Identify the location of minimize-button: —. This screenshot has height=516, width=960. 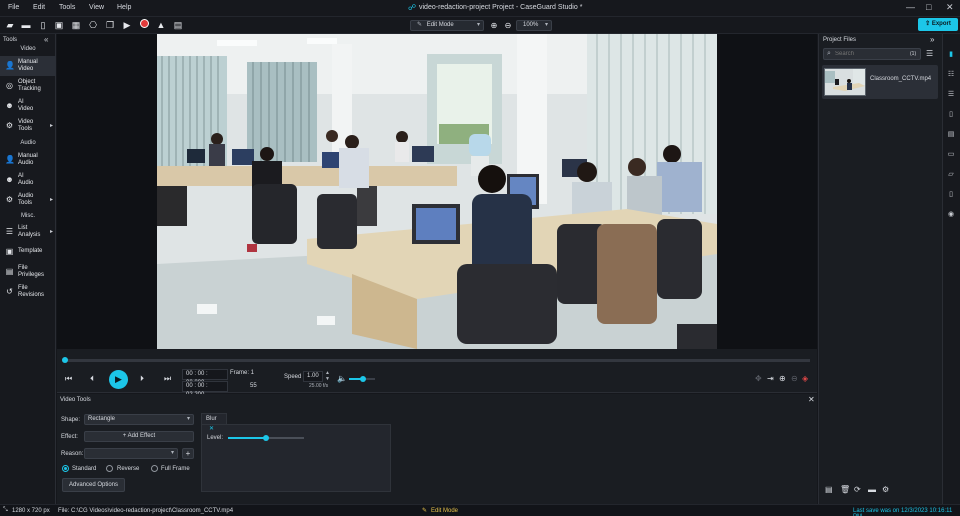
(910, 7).